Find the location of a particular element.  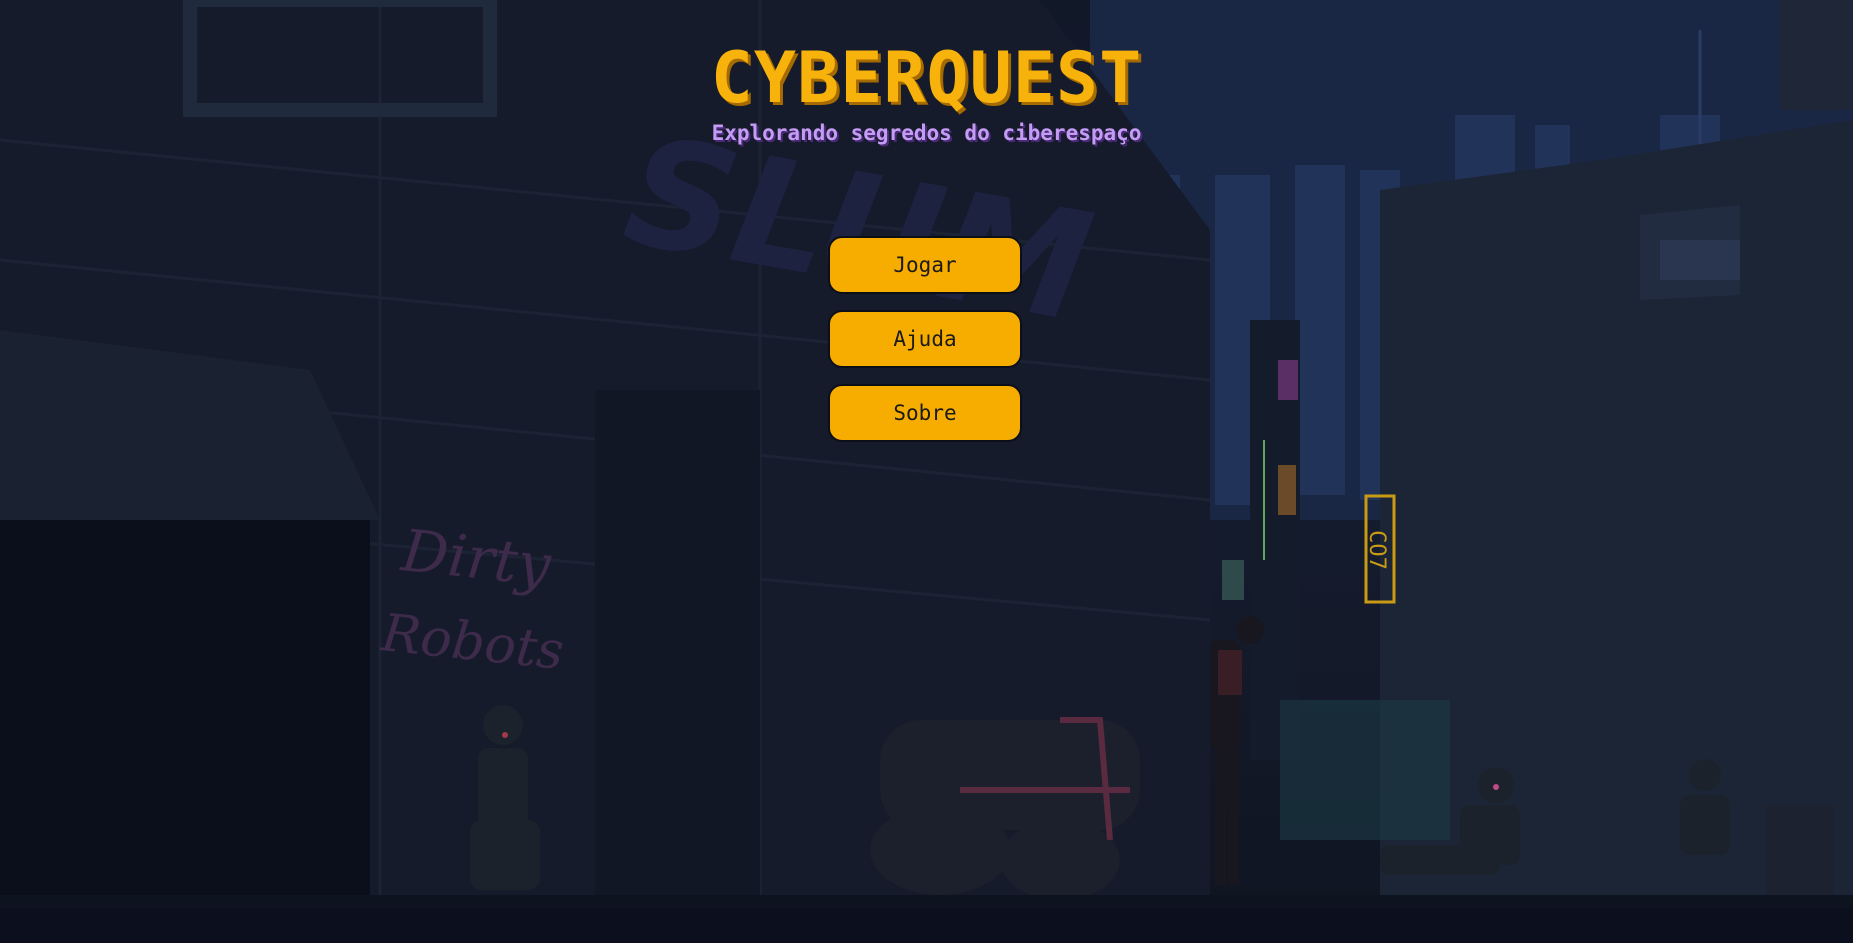

game-title: CYBERQUEST is located at coordinates (926, 78).